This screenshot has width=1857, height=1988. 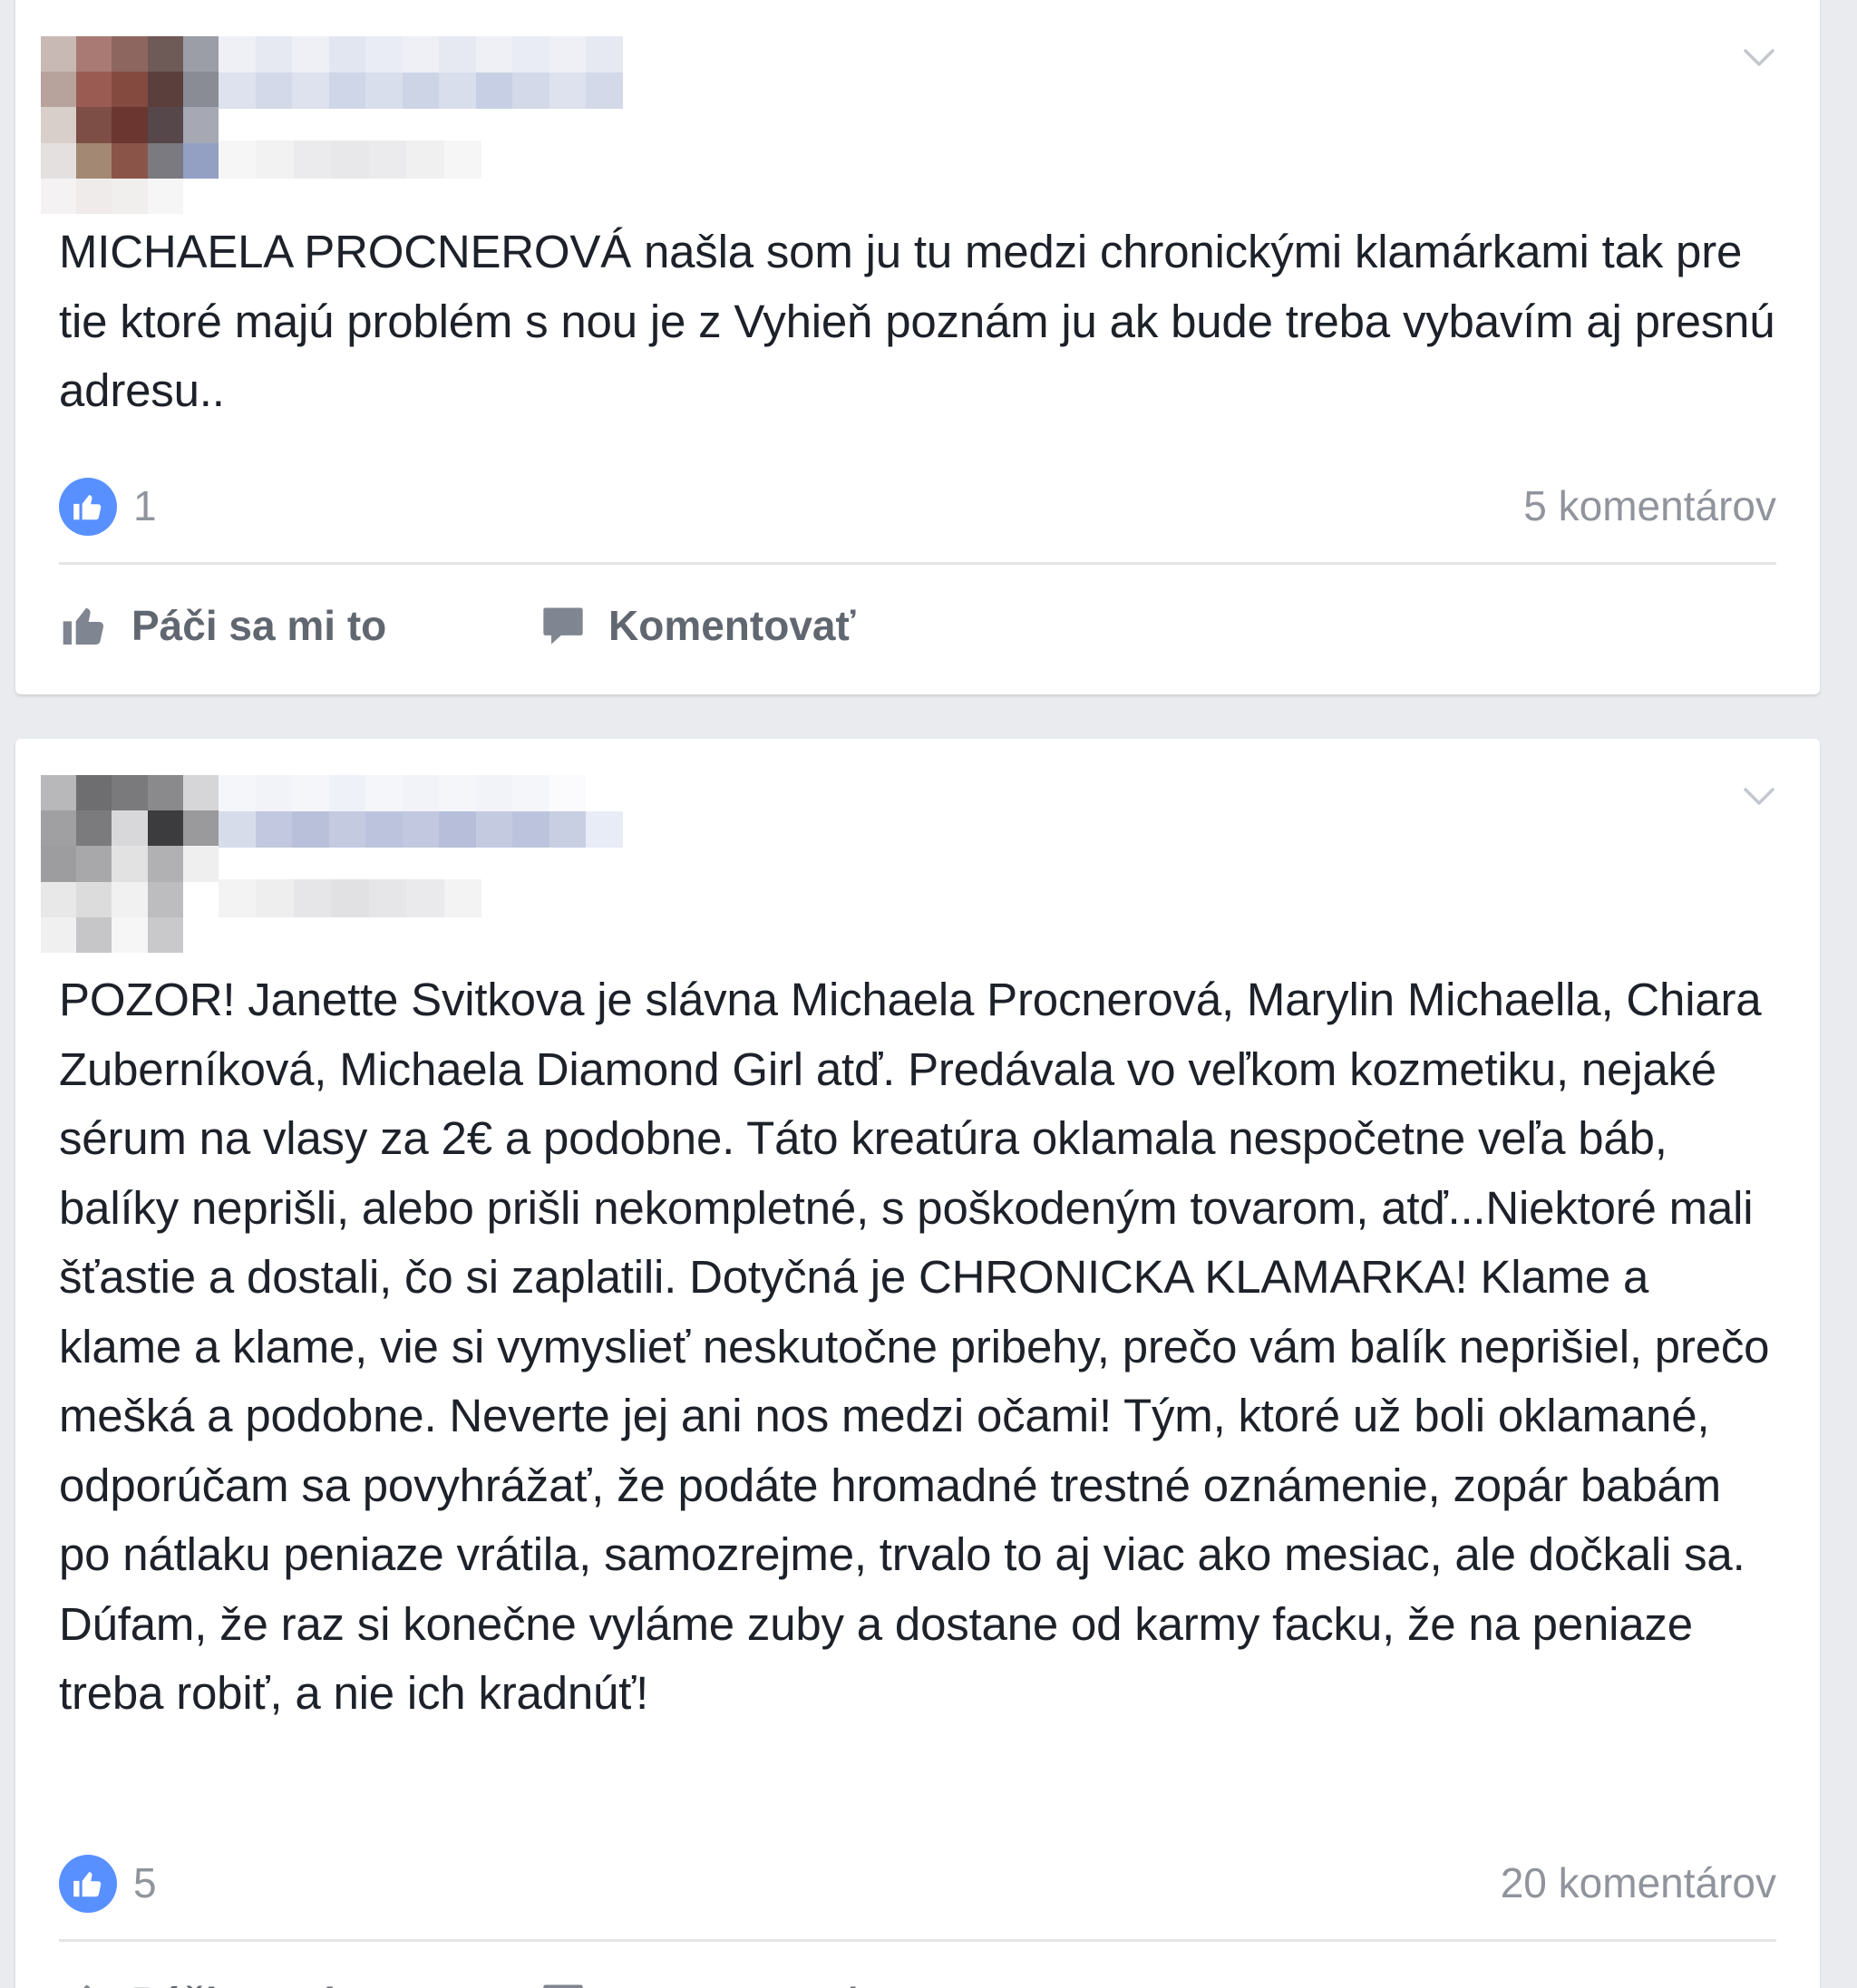 I want to click on comment-count-link: 20 komentárov, so click(x=1638, y=1883).